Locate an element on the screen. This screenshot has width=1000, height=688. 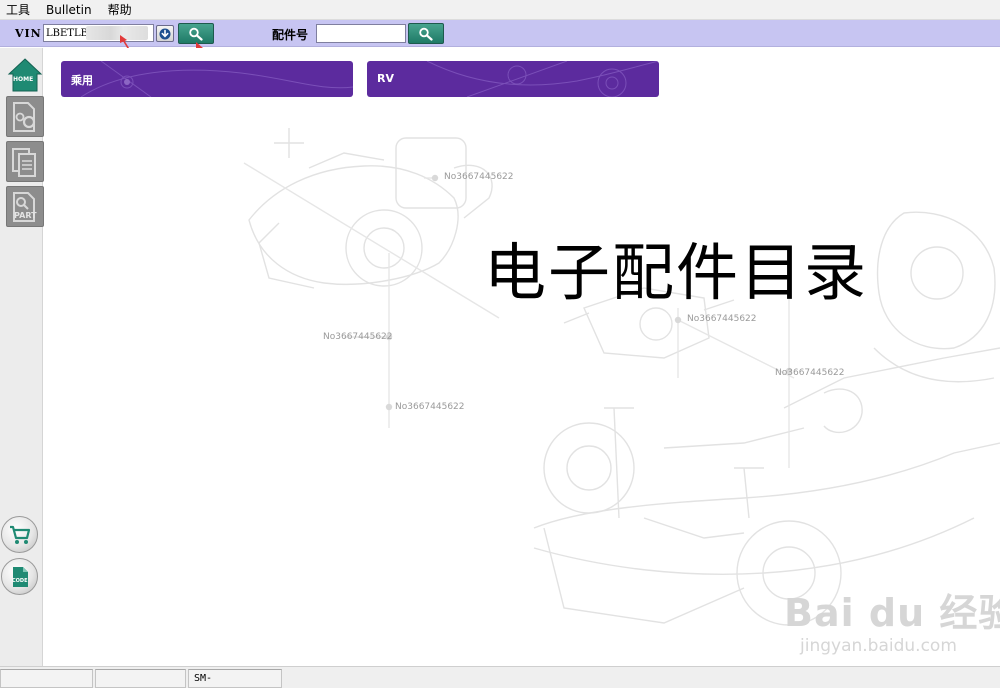
home-label: HOME is located at coordinates (23, 79).